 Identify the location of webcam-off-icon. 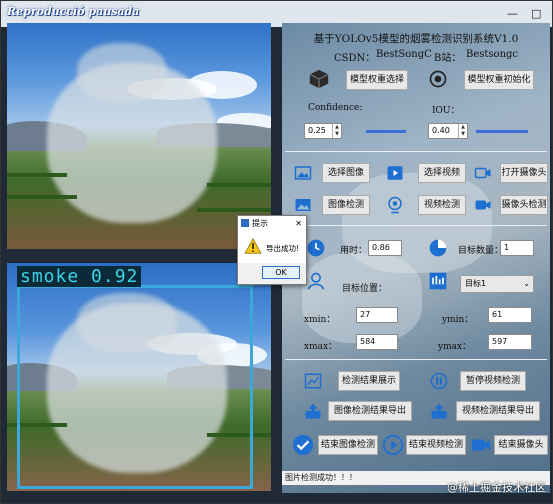
(481, 445).